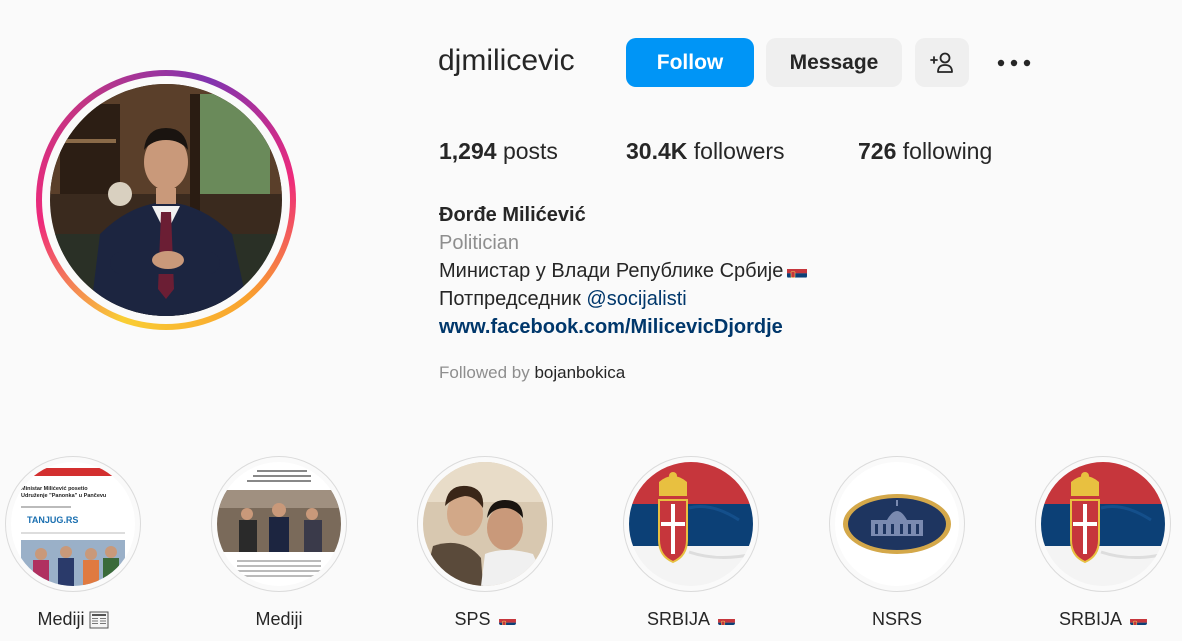  I want to click on message-button: Message, so click(834, 62).